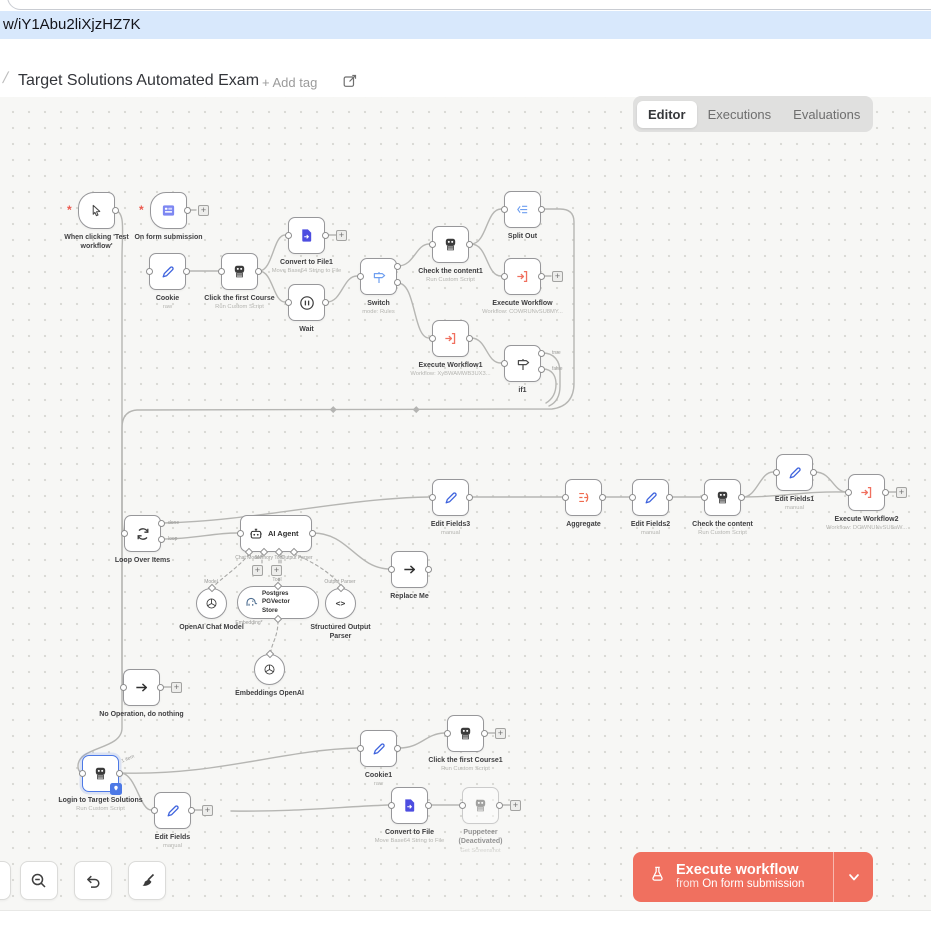  I want to click on node-convert-to-file, so click(409, 805).